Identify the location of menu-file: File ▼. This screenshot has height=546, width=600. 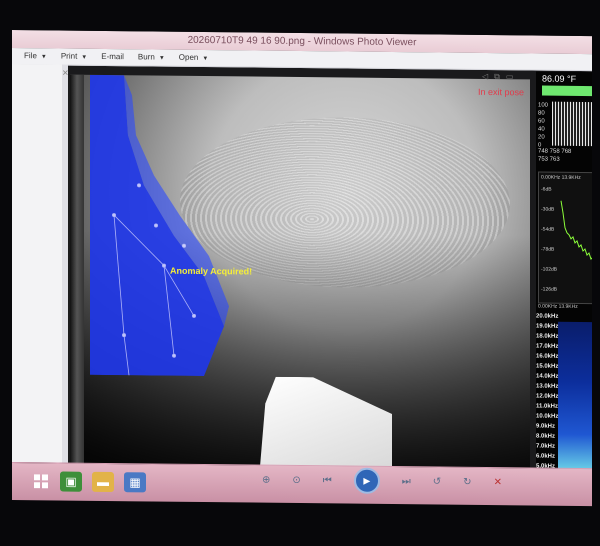
(35, 56).